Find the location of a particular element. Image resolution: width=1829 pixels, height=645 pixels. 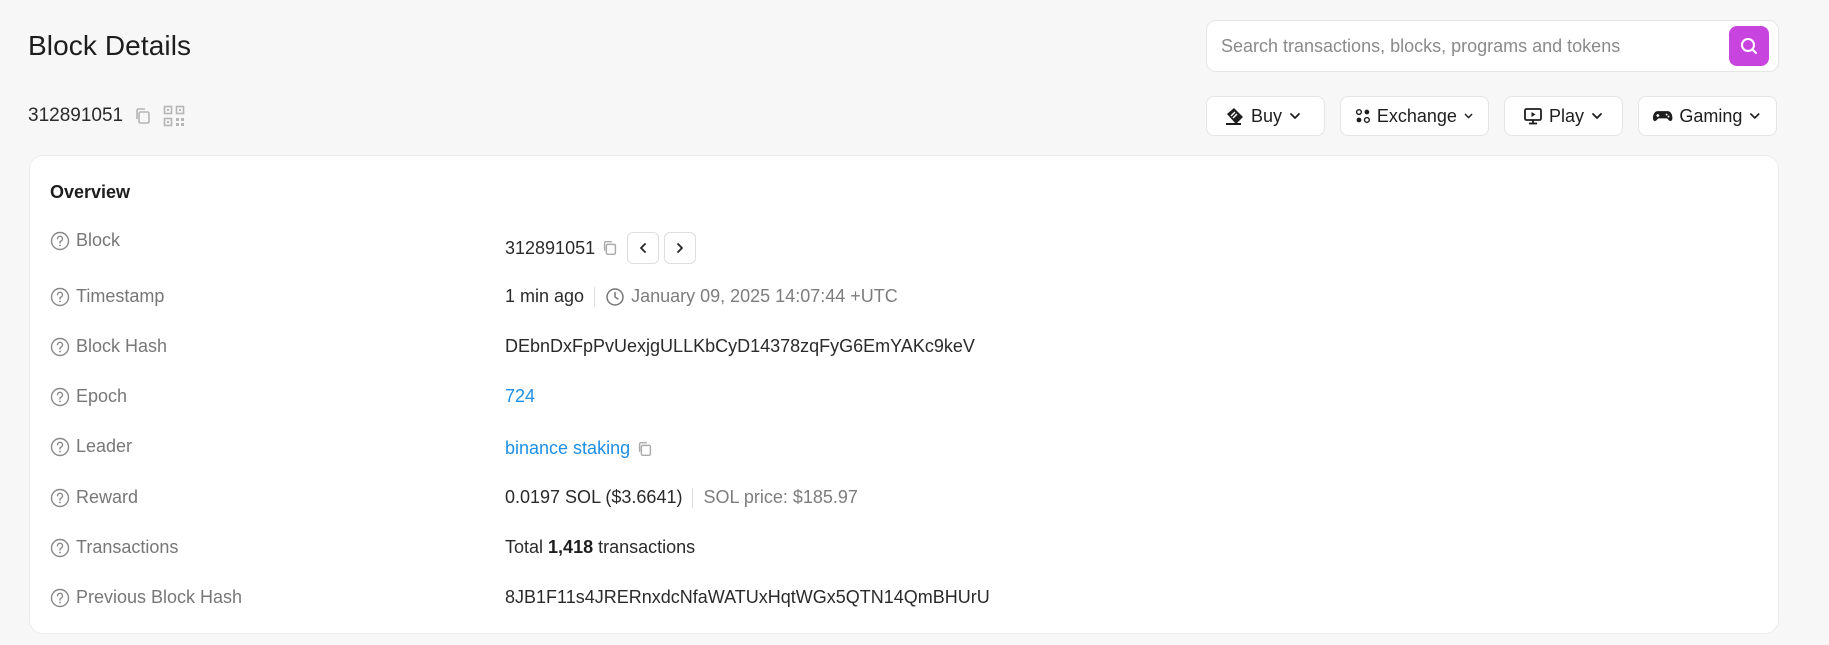

buy-menu-button: Buy is located at coordinates (1265, 116).